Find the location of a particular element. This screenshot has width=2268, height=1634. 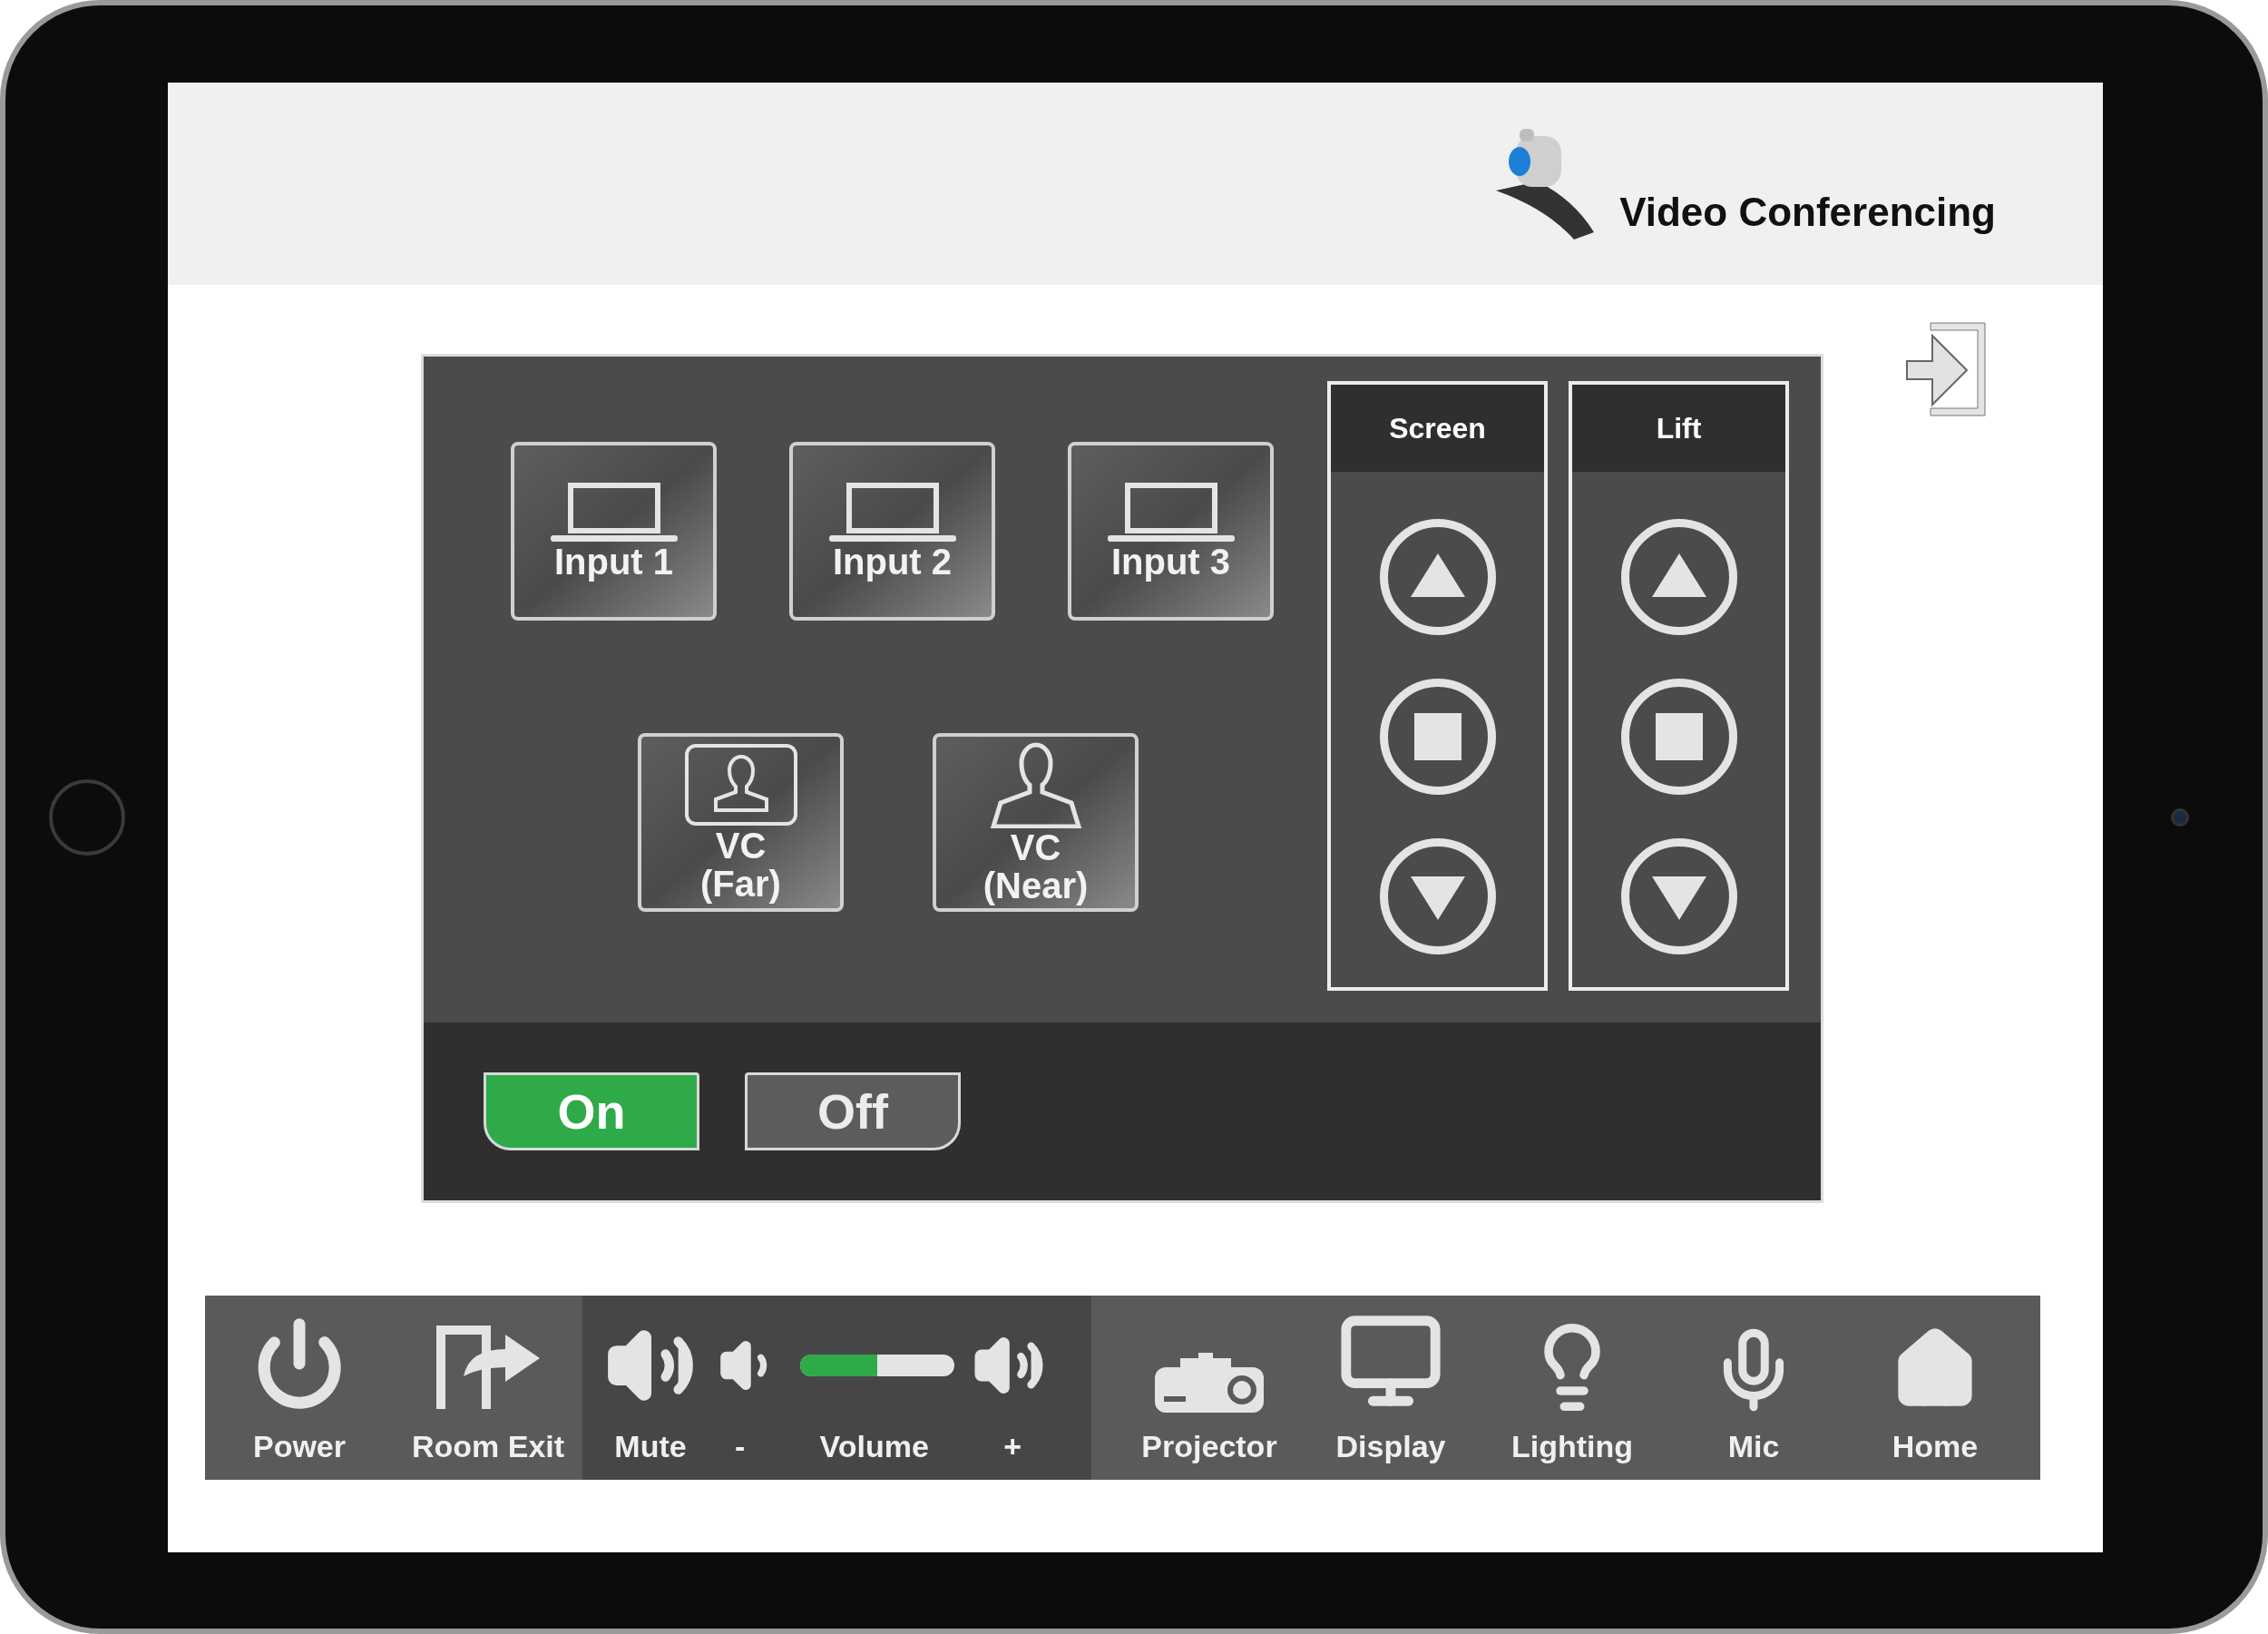

room-exit-button: Room Exit is located at coordinates (488, 1388).